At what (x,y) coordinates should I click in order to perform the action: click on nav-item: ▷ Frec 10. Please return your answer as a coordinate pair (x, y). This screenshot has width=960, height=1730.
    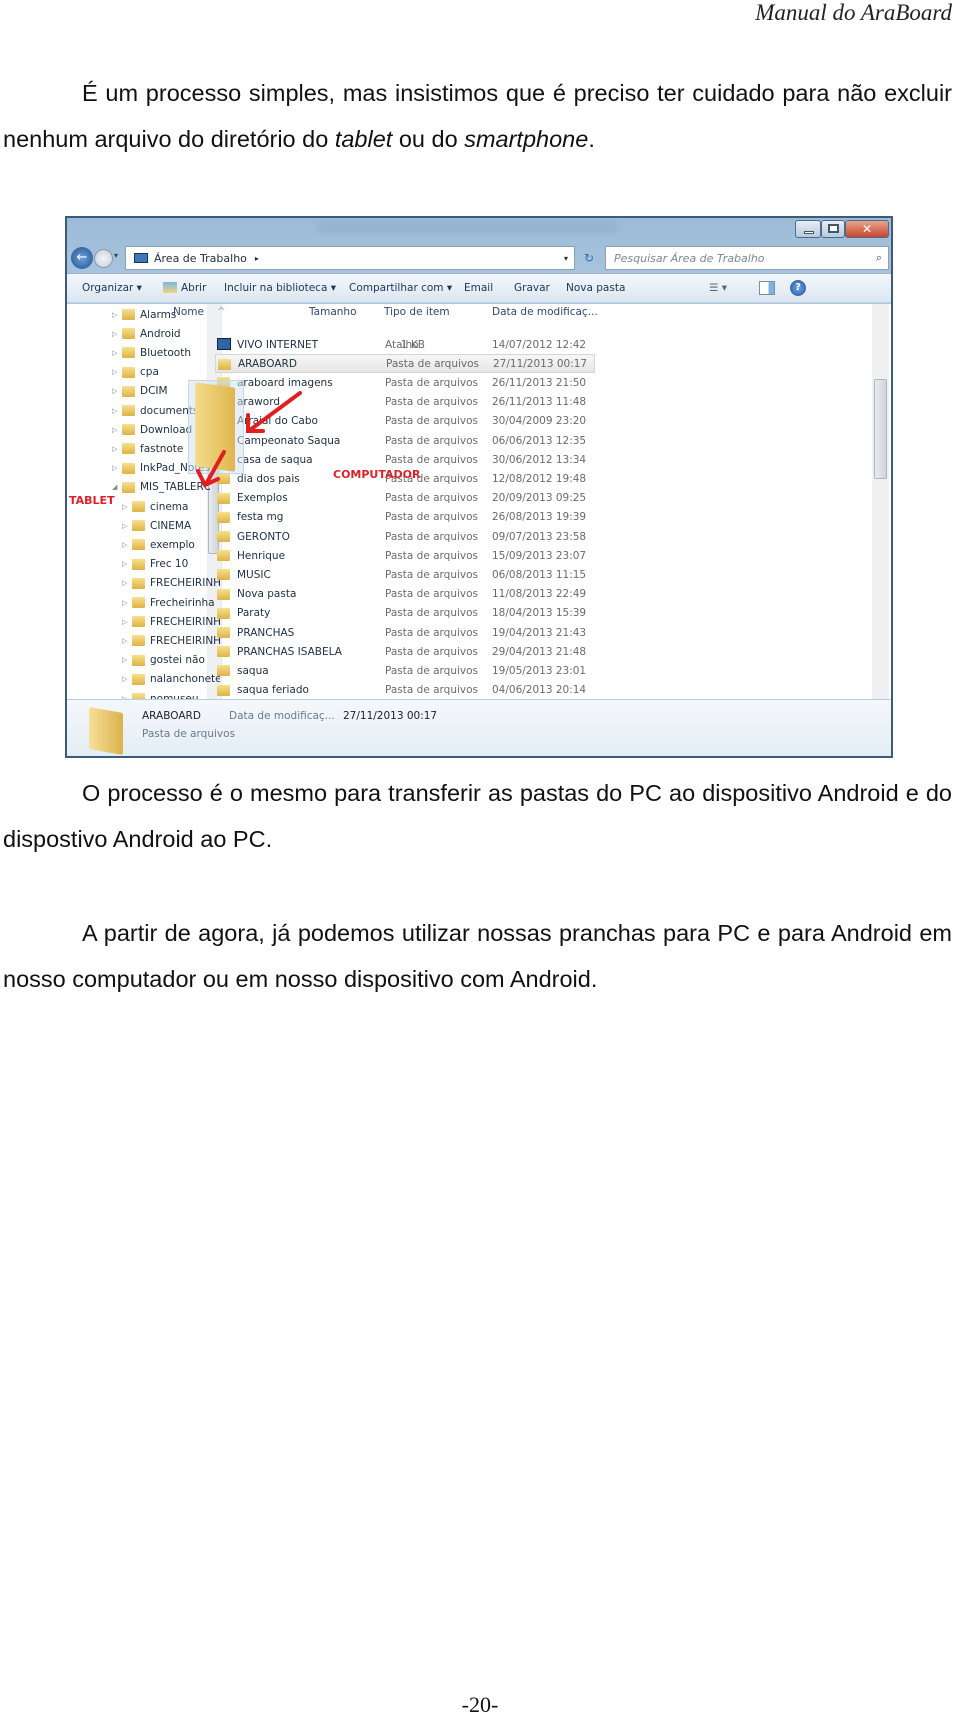
    Looking at the image, I should click on (171, 564).